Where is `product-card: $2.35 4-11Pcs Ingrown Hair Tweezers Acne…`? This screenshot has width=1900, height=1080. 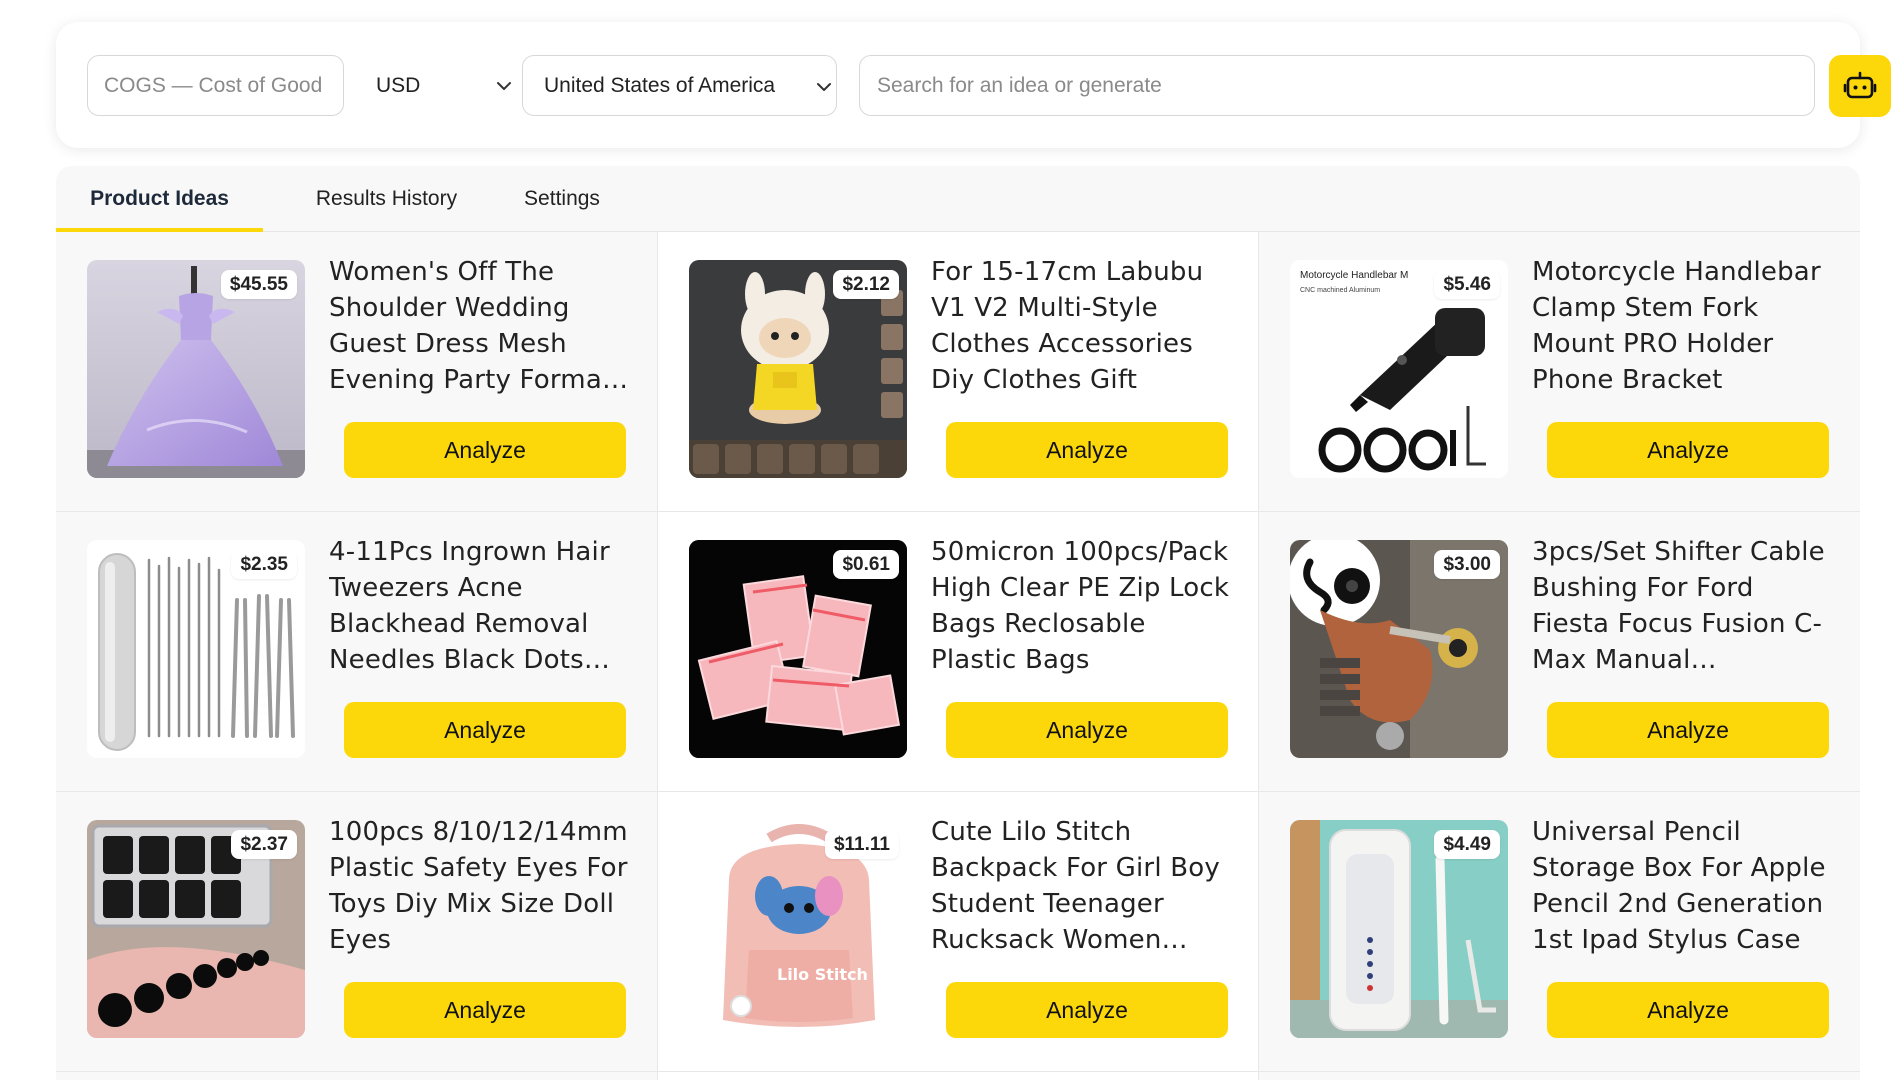
product-card: $2.35 4-11Pcs Ingrown Hair Tweezers Acne… is located at coordinates (357, 652).